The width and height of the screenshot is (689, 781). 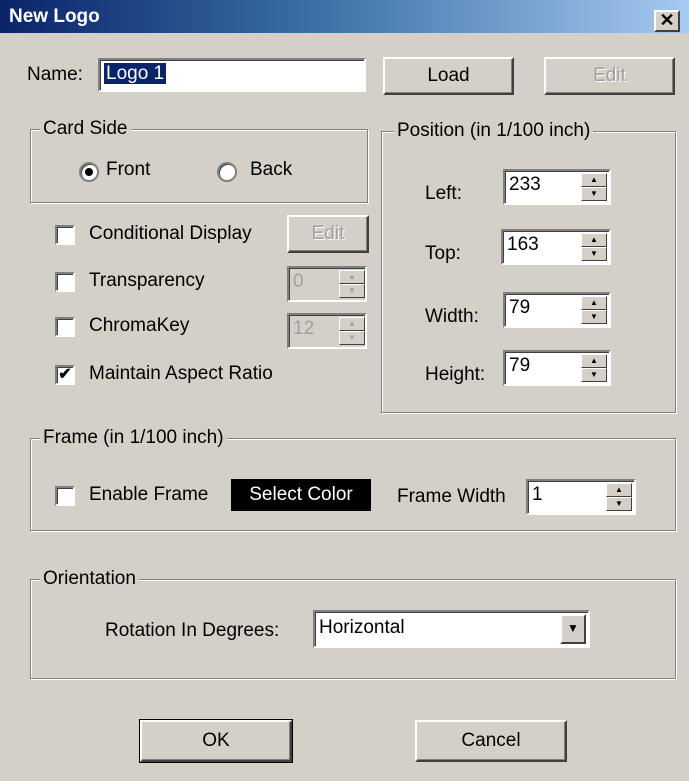 I want to click on height-value: 79, so click(x=520, y=365).